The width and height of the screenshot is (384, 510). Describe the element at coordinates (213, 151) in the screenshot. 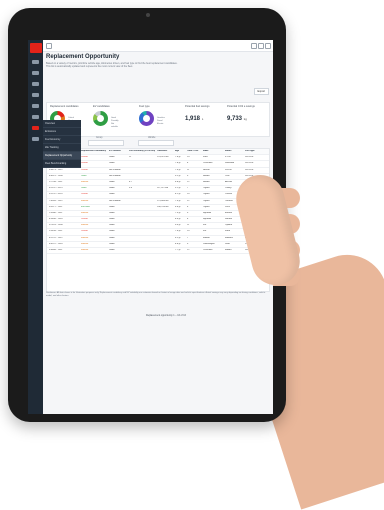

I see `column-header: Make` at that location.